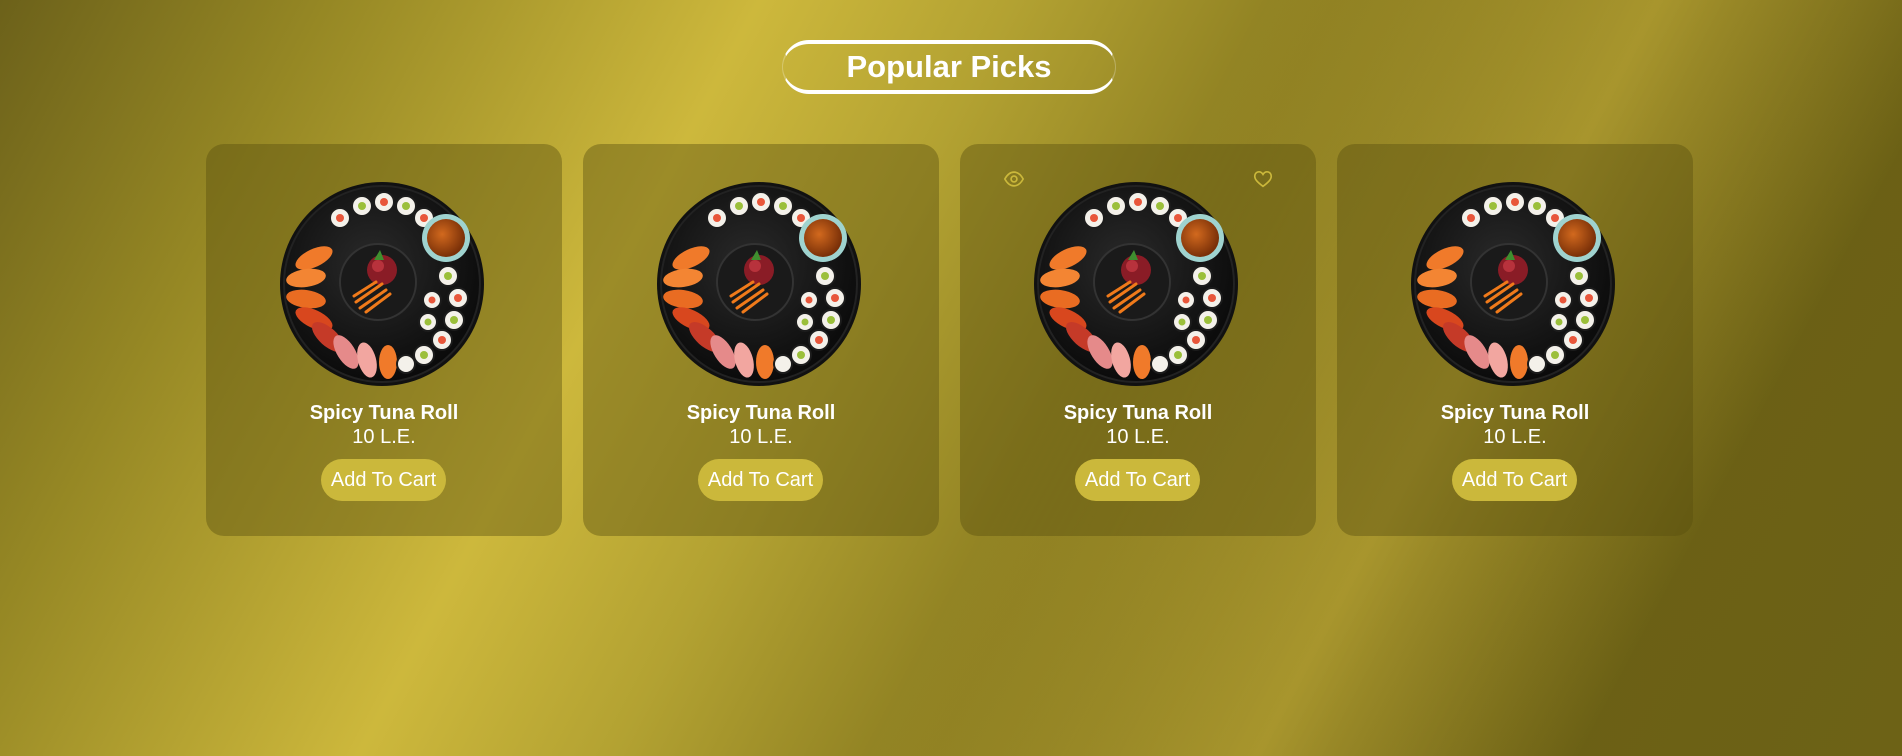 The image size is (1902, 756). Describe the element at coordinates (1263, 179) in the screenshot. I see `heart-icon` at that location.